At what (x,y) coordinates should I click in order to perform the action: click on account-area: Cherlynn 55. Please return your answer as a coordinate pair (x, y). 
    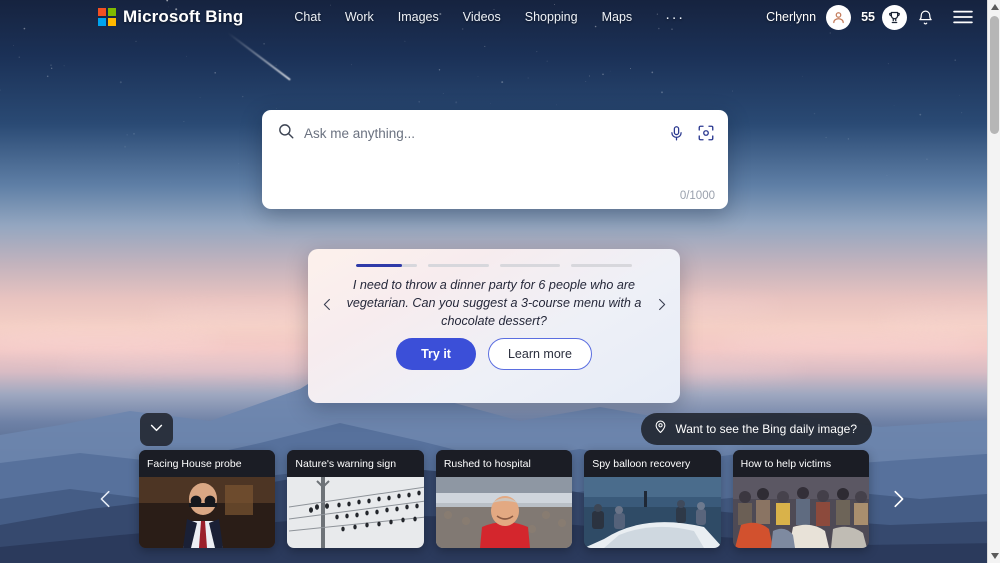
    Looking at the image, I should click on (870, 17).